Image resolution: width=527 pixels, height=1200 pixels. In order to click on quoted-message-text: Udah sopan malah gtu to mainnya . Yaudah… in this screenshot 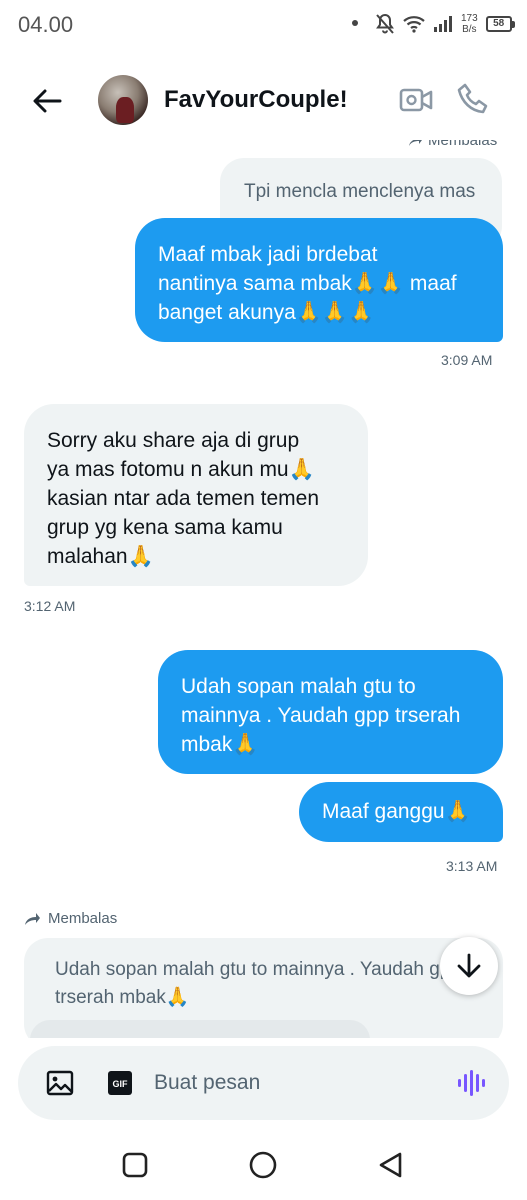, I will do `click(258, 983)`.